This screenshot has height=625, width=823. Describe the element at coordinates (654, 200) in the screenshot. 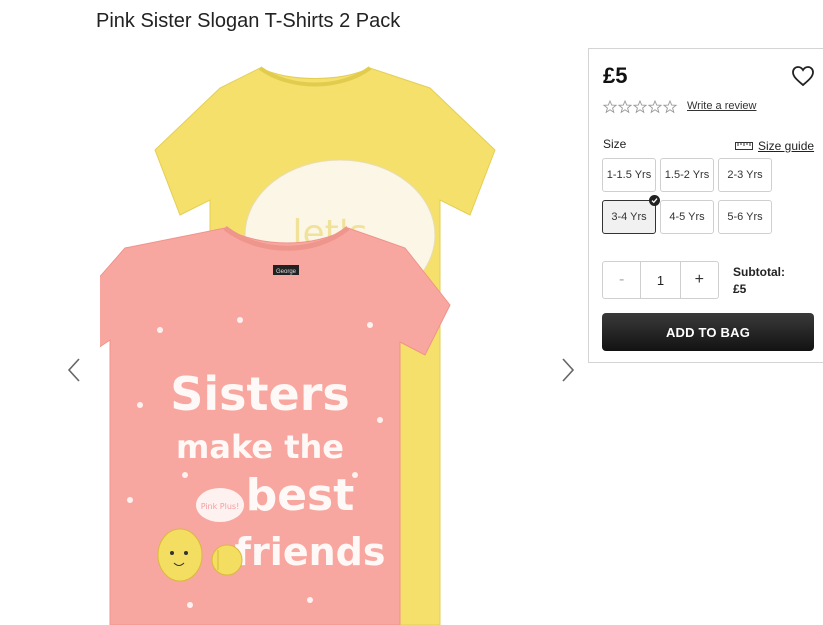

I see `checkmark-icon` at that location.